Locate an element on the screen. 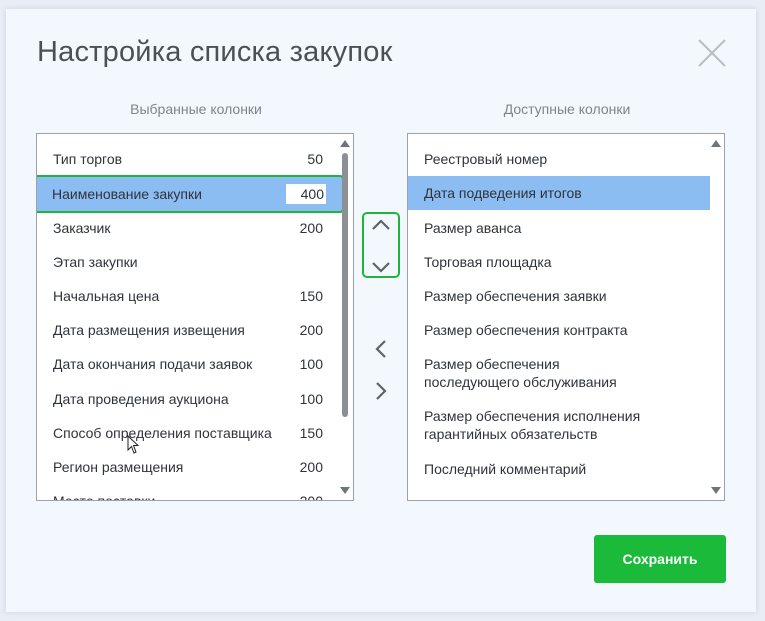  list-item: Начальная цена 150 is located at coordinates (188, 296).